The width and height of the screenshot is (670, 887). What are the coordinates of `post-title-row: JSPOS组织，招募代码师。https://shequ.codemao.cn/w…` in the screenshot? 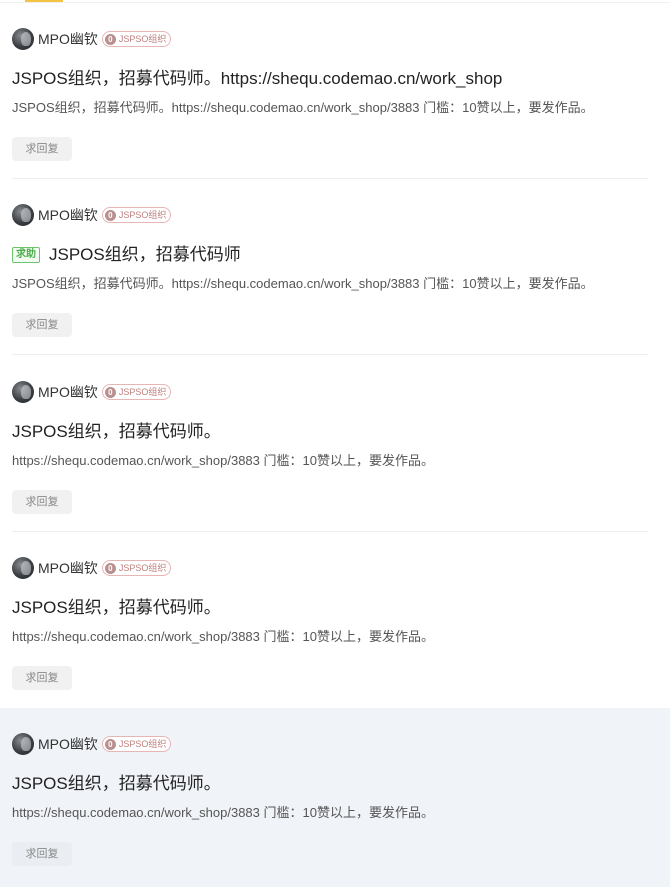 It's located at (257, 79).